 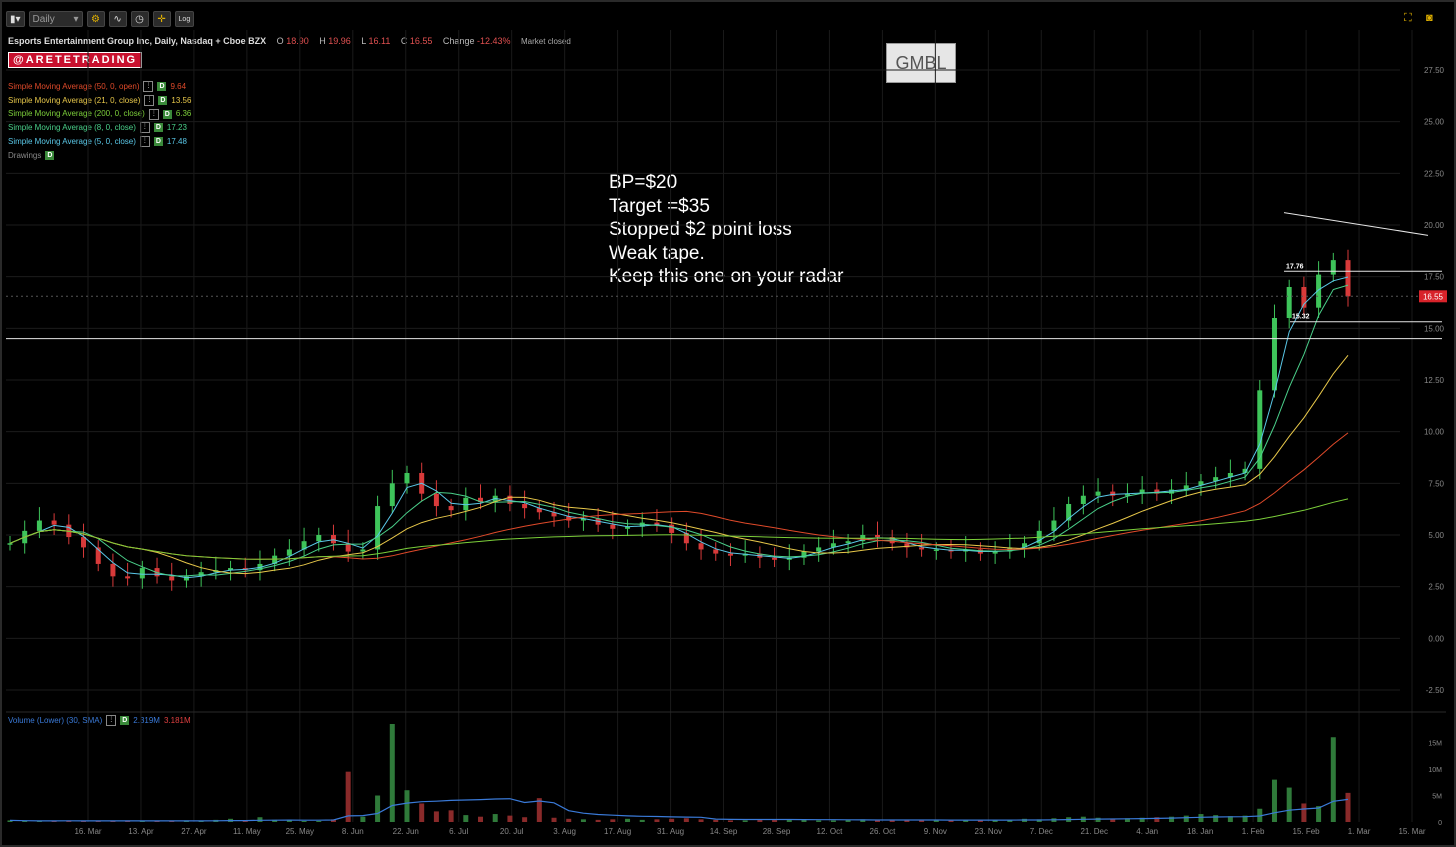 I want to click on x-tick-label: 11. May, so click(x=247, y=831).